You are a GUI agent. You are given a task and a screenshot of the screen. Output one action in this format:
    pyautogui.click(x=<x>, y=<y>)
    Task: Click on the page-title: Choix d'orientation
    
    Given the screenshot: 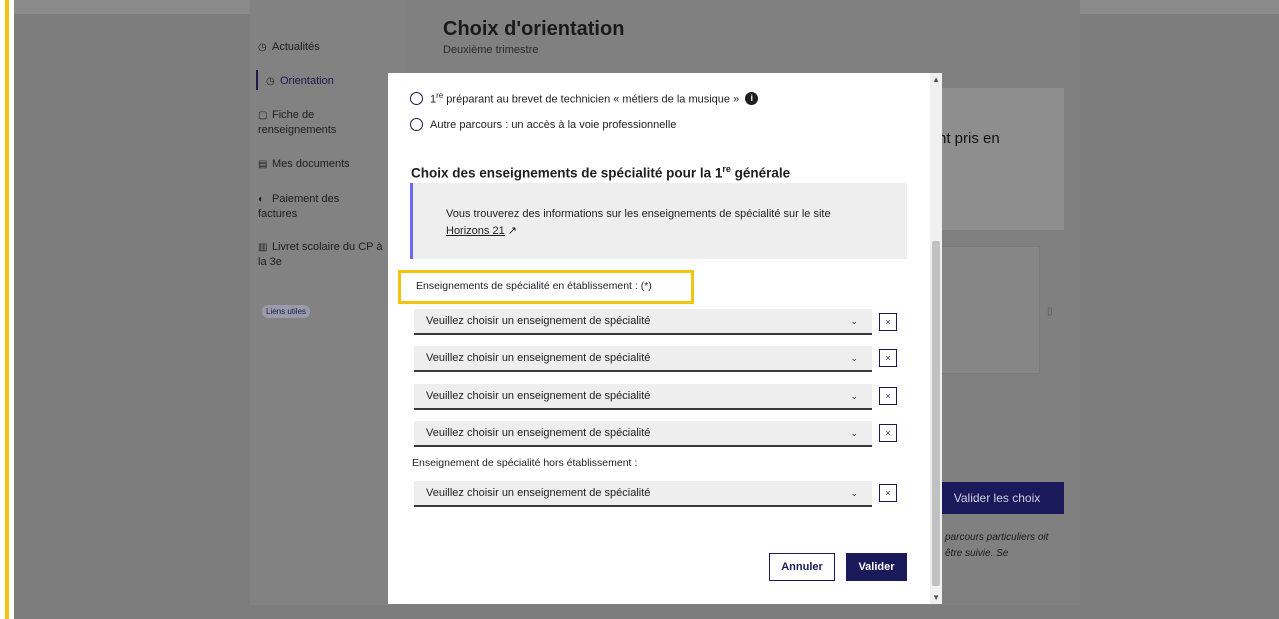 What is the action you would take?
    pyautogui.click(x=534, y=29)
    